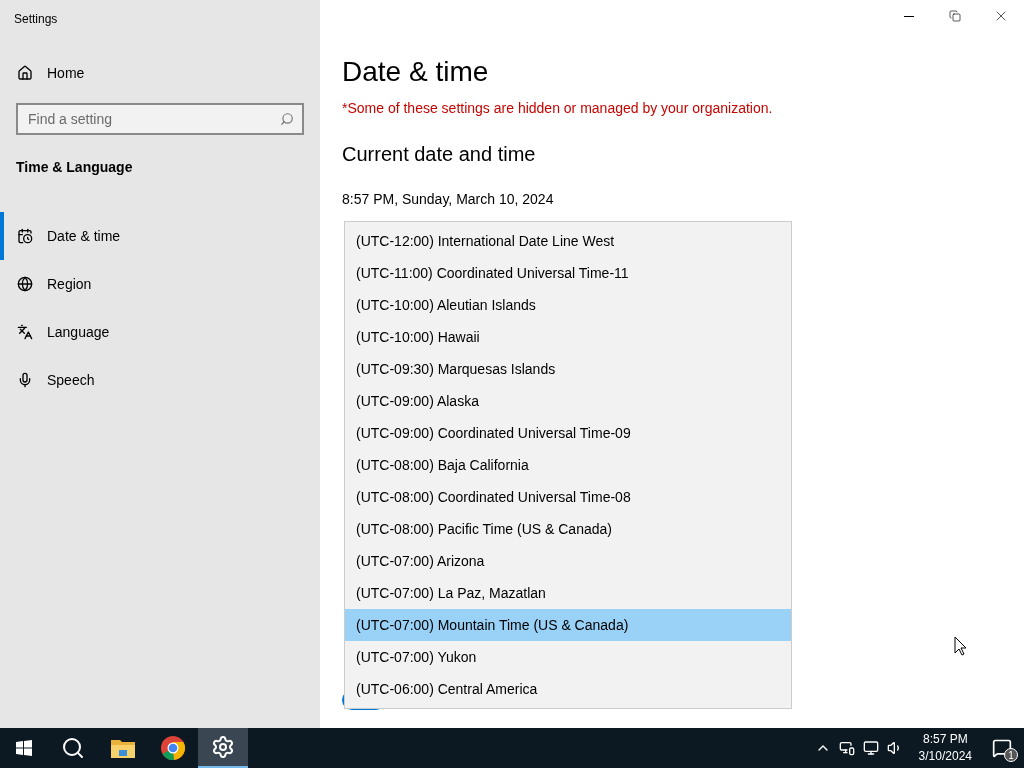 The image size is (1024, 768). I want to click on mouse-pointer-icon, so click(960, 646).